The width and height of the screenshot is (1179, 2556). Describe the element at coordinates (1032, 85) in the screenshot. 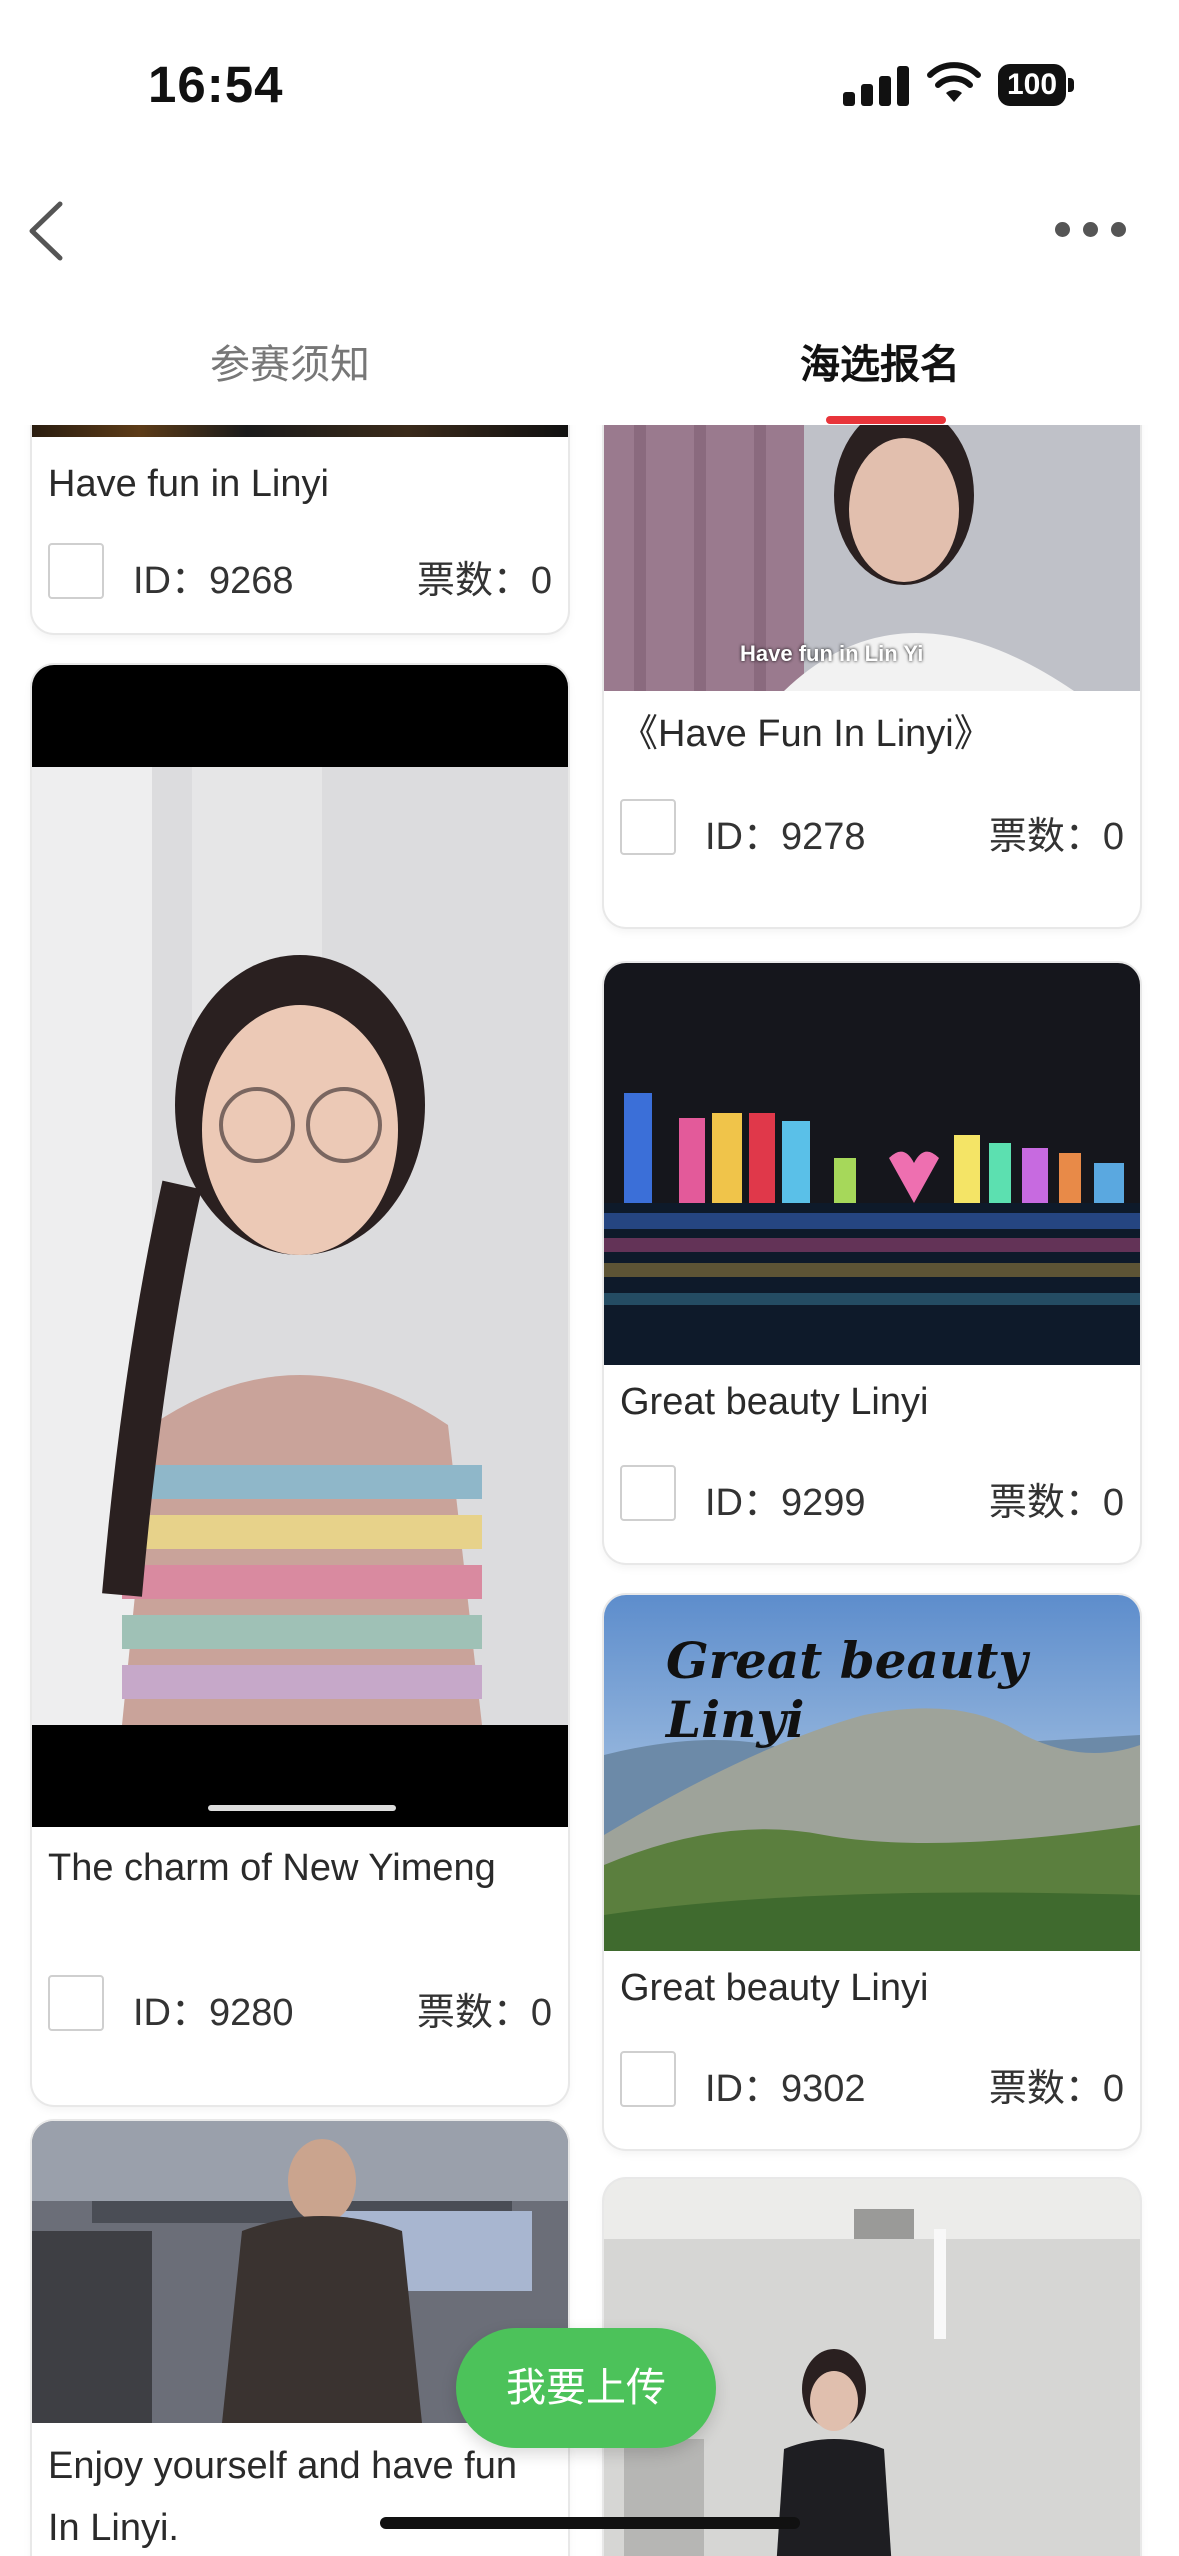

I see `battery-level: 100` at that location.